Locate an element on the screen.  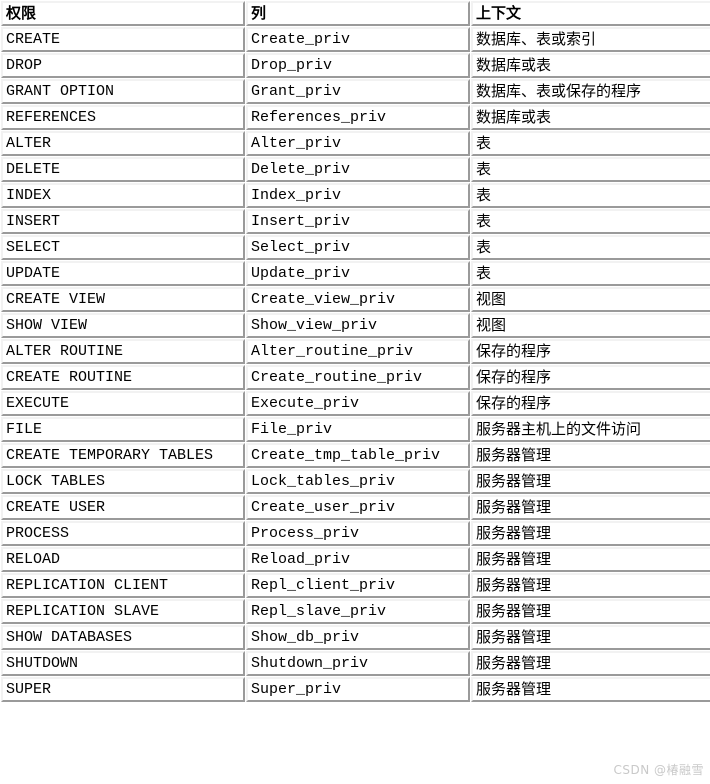
table-row: DELETE Delete_priv 表 is located at coordinates (355, 169).